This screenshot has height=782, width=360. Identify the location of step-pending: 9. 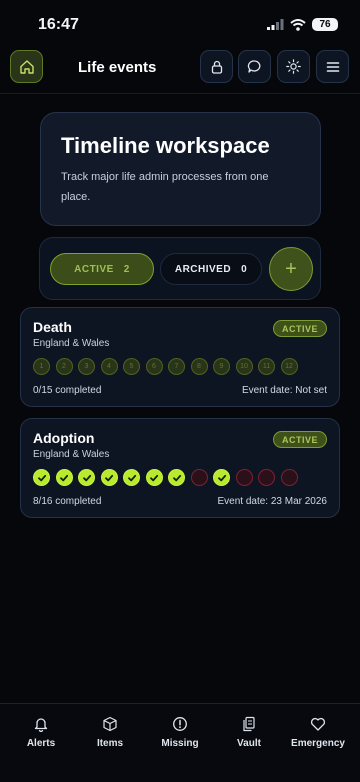
(221, 366).